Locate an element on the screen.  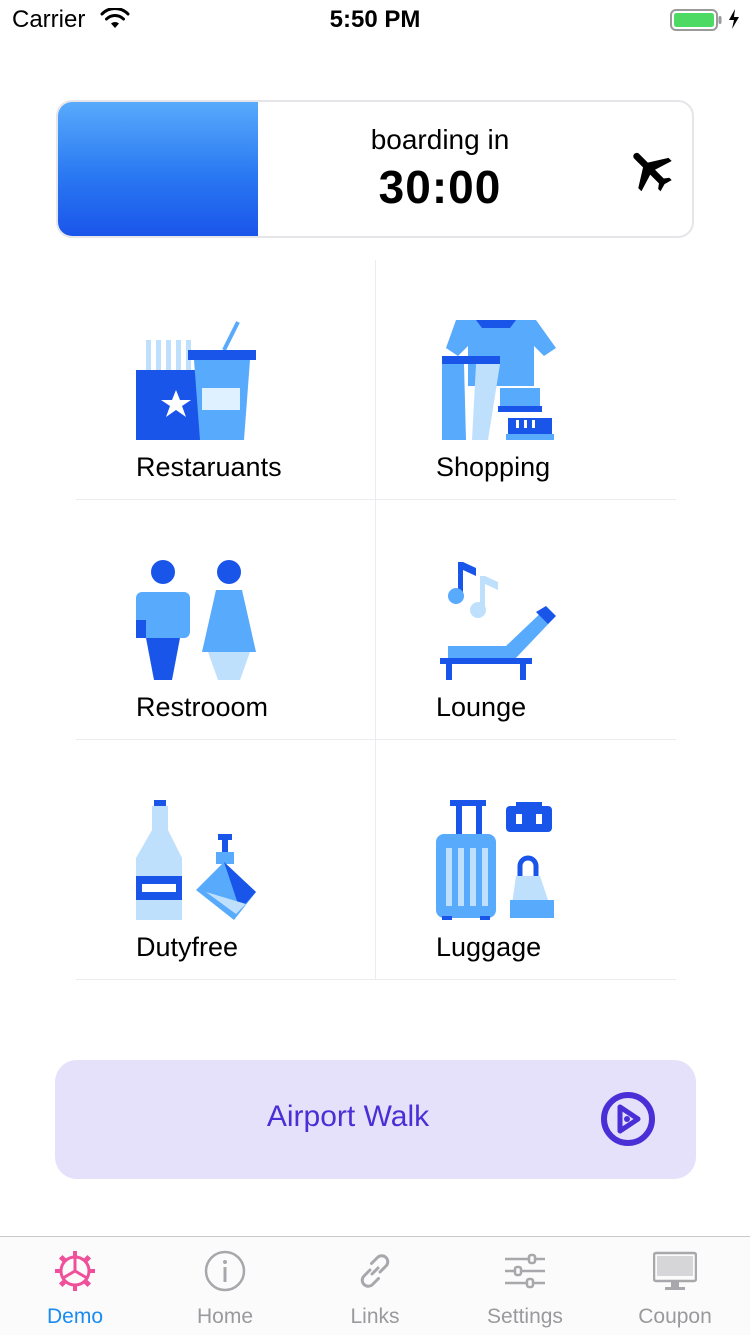
status-bar: Carrier 5:50 PM is located at coordinates (375, 20).